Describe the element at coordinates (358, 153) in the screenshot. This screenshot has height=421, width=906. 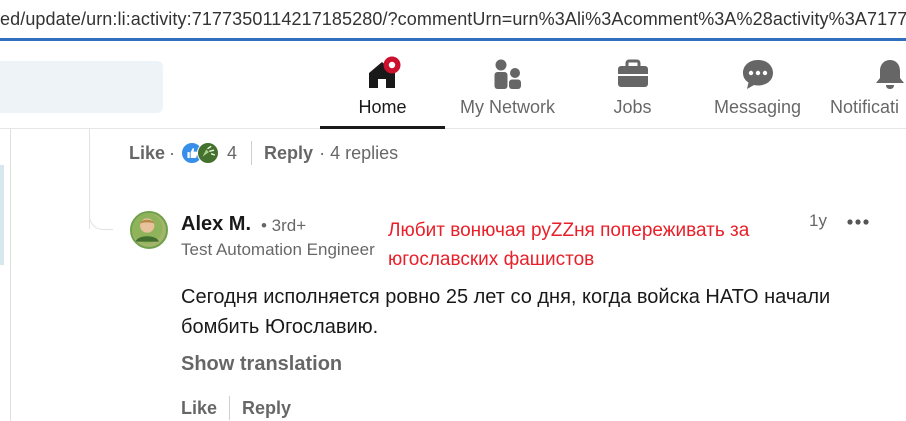
I see `replies-count: · 4 replies` at that location.